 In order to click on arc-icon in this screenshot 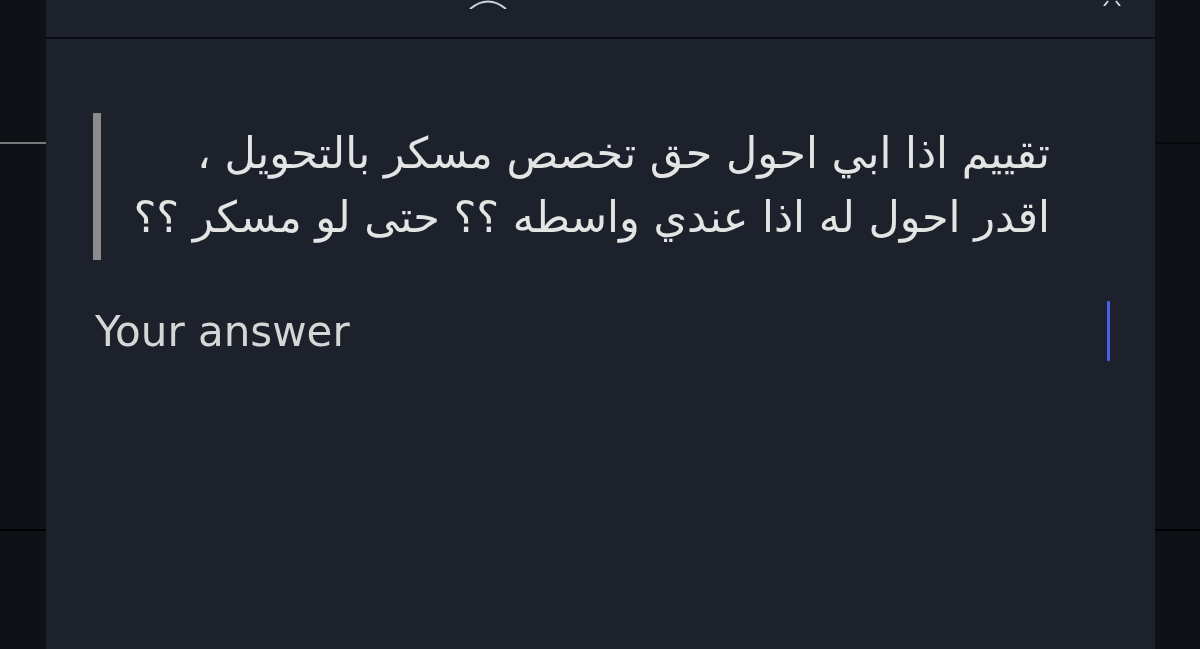, I will do `click(488, 4)`.